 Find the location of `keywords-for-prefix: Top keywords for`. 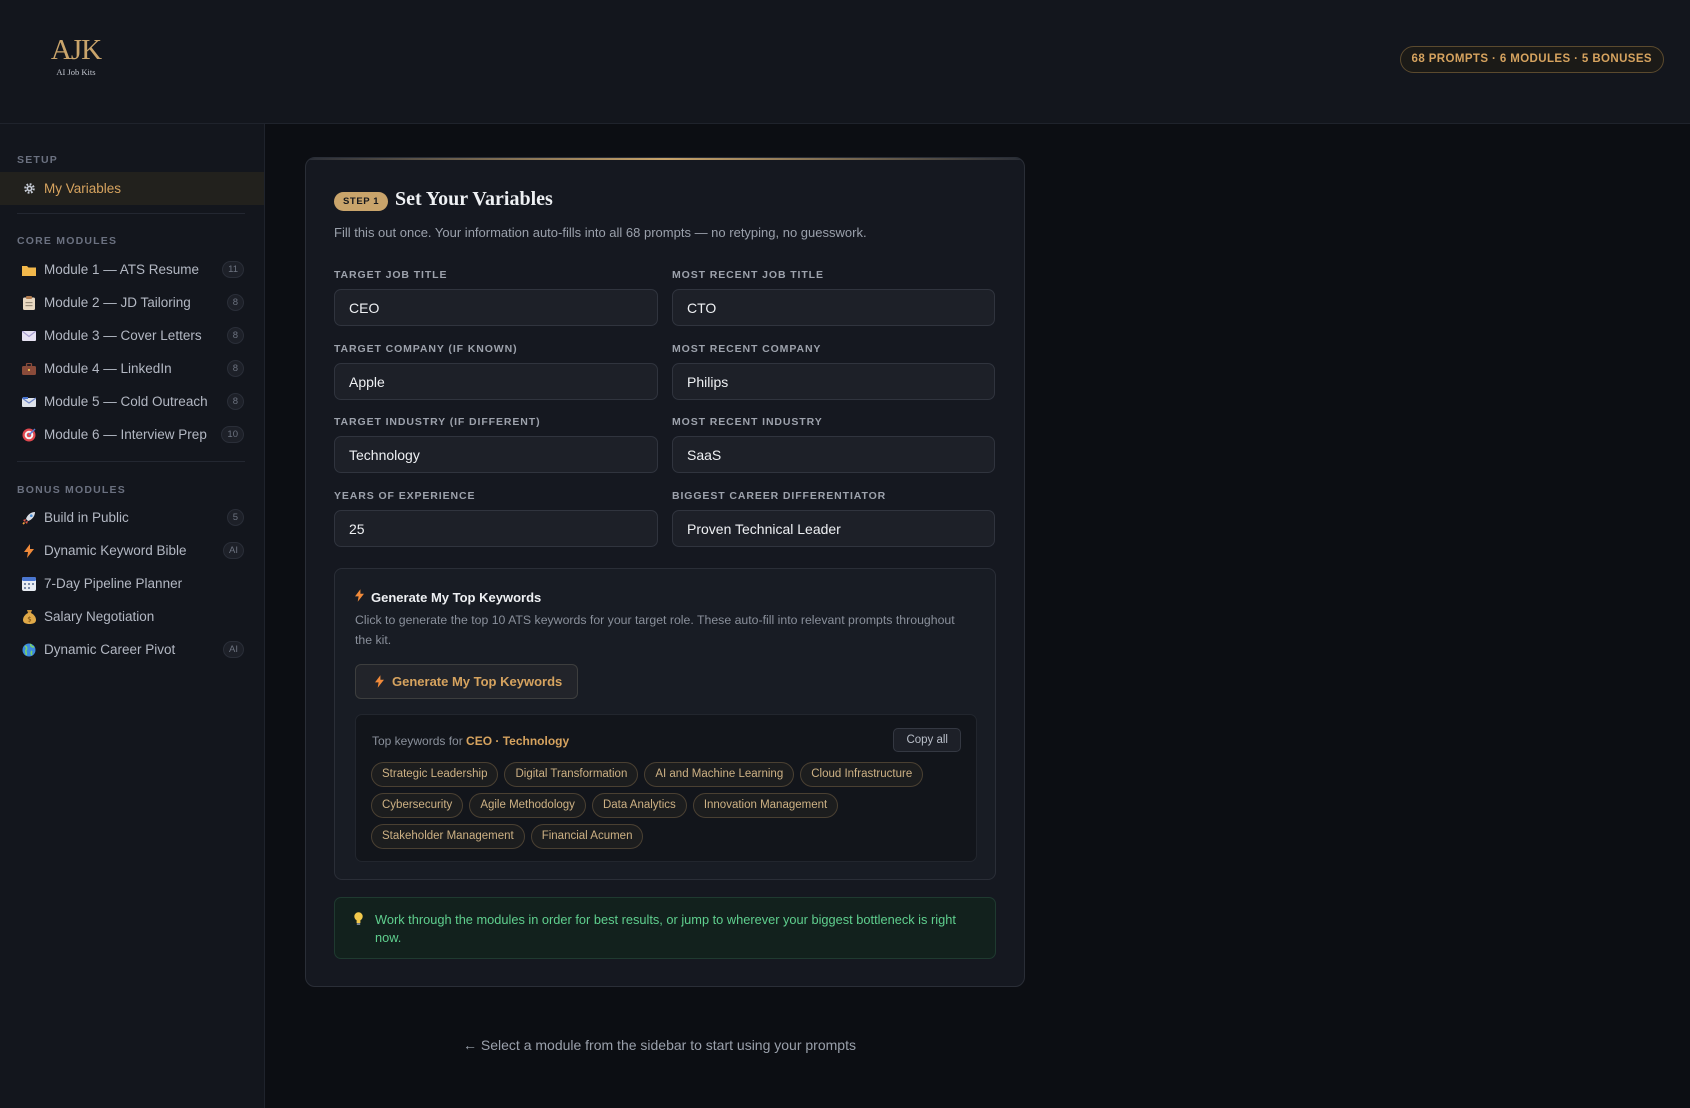

keywords-for-prefix: Top keywords for is located at coordinates (417, 741).